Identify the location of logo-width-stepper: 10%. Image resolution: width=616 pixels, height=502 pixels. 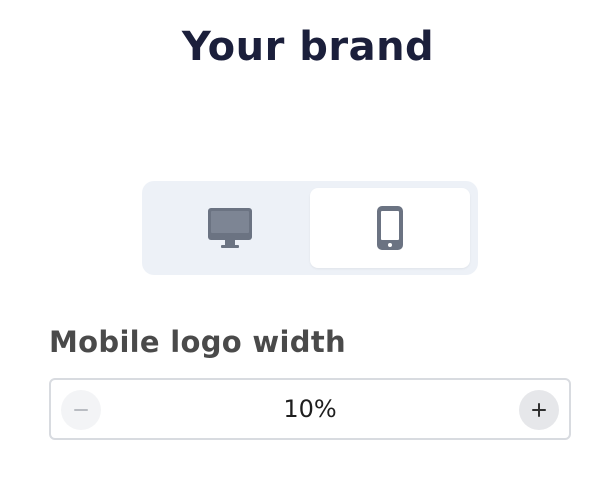
(310, 409).